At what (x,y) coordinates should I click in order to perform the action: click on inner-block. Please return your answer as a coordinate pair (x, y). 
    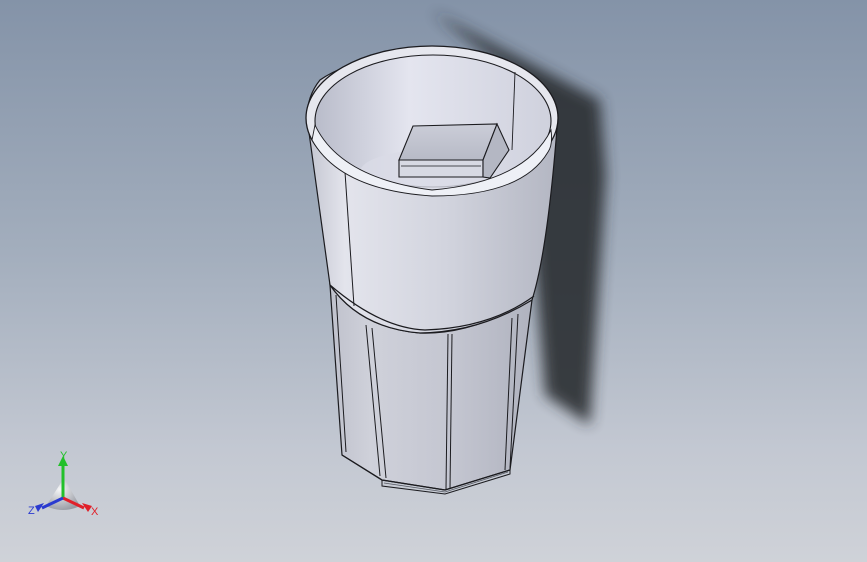
    Looking at the image, I should click on (454, 150).